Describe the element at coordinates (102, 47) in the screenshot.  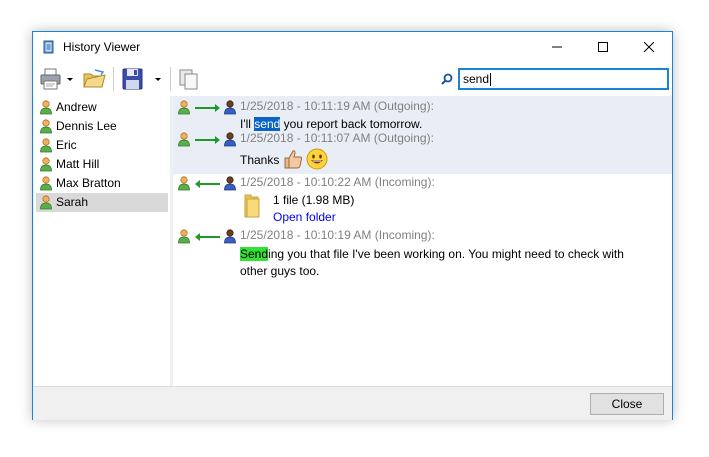
I see `window-title: History Viewer` at that location.